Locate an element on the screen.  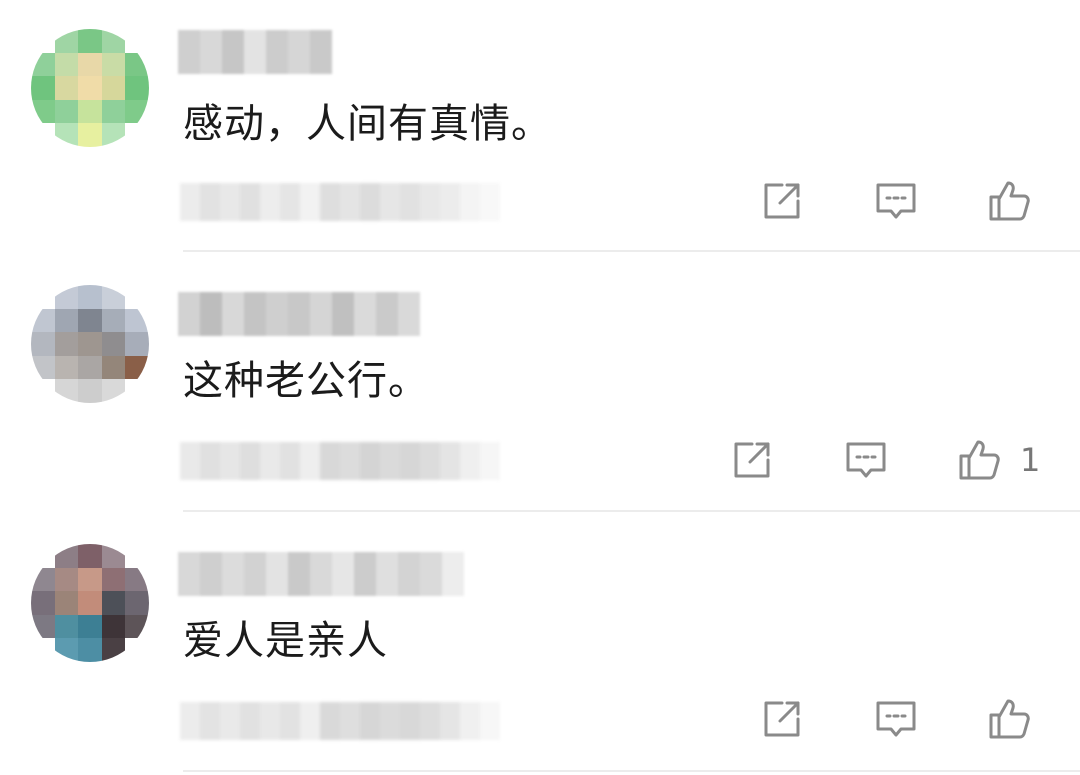
like-button is located at coordinates (1009, 719).